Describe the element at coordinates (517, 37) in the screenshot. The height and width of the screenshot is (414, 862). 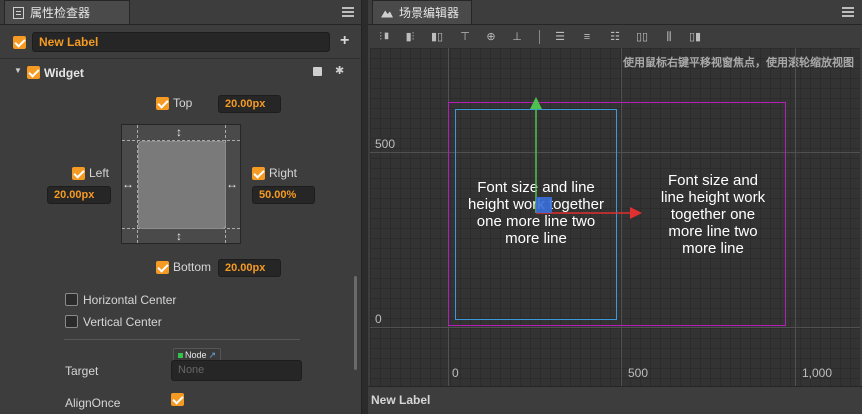
I see `align-bottom-icon: ⊥` at that location.